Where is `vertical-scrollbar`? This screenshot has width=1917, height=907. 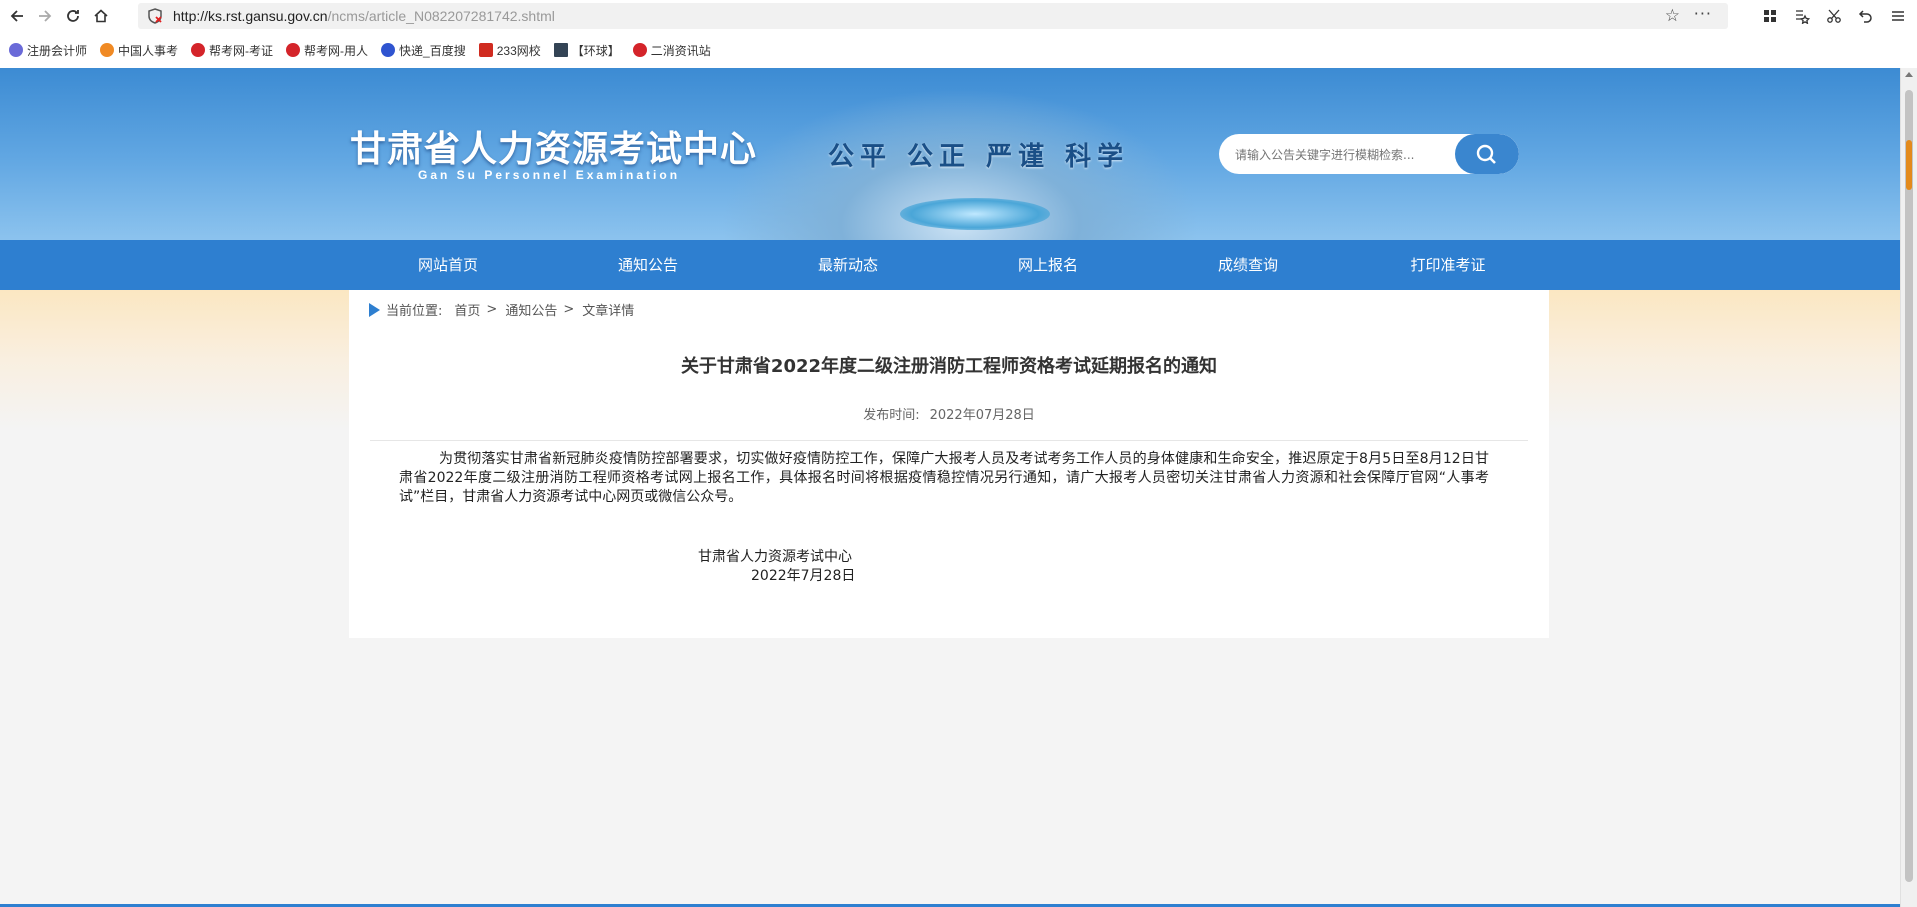 vertical-scrollbar is located at coordinates (1908, 487).